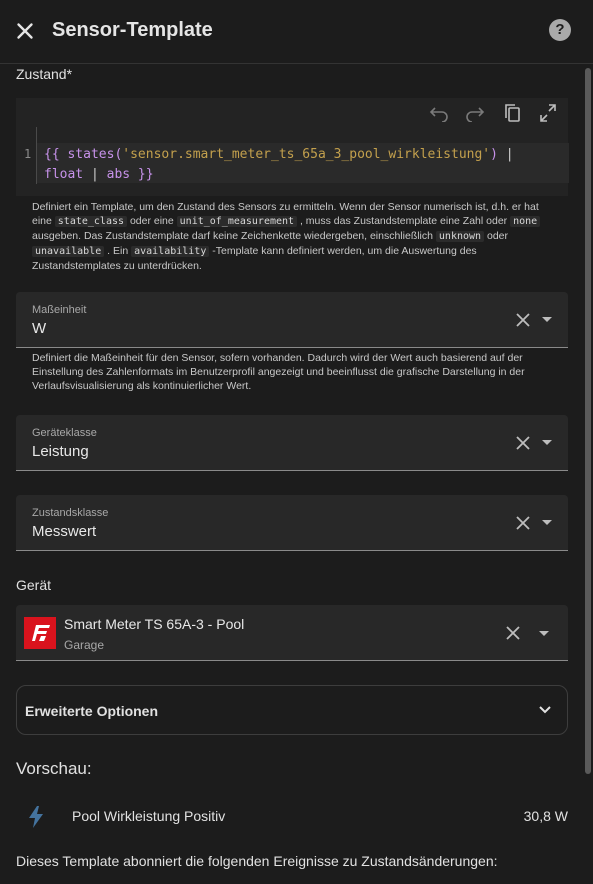 The width and height of the screenshot is (593, 884). What do you see at coordinates (28, 154) in the screenshot?
I see `line-number: 1` at bounding box center [28, 154].